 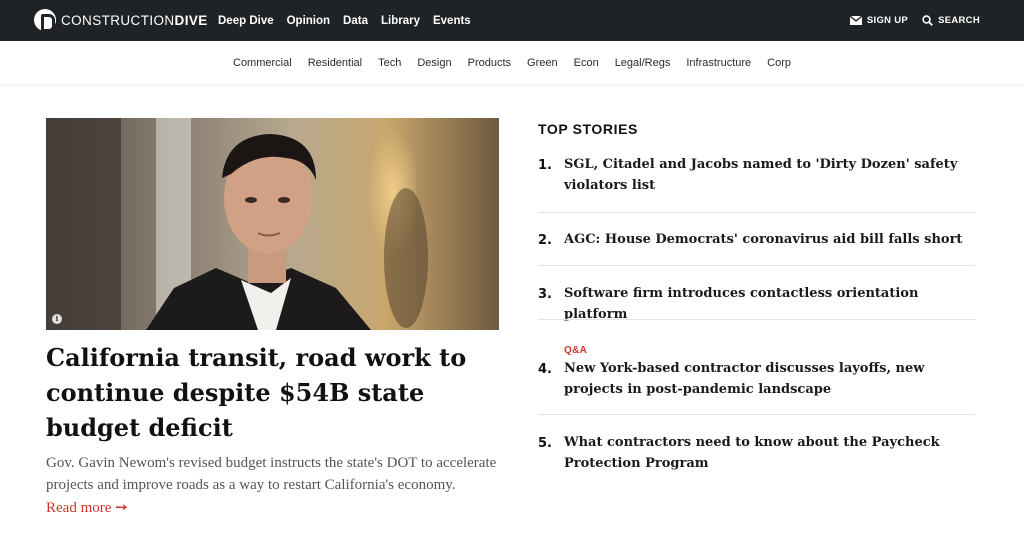 What do you see at coordinates (262, 63) in the screenshot?
I see `category-commercial: Commercial` at bounding box center [262, 63].